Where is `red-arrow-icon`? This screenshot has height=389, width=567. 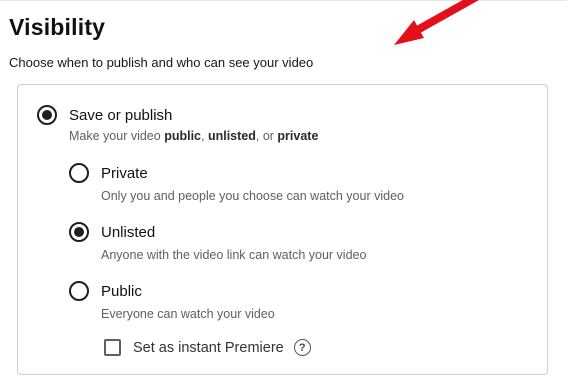 red-arrow-icon is located at coordinates (437, 22).